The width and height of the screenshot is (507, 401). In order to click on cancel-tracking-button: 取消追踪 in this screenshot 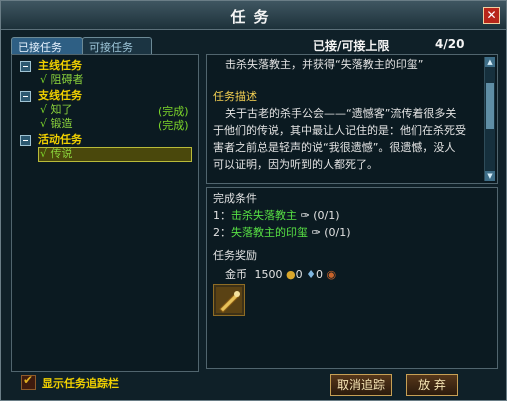, I will do `click(361, 385)`.